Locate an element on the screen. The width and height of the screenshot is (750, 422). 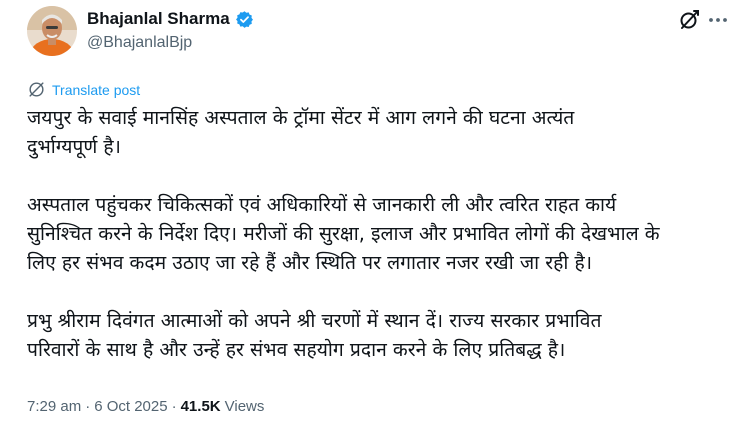
translate-icon is located at coordinates (36, 89).